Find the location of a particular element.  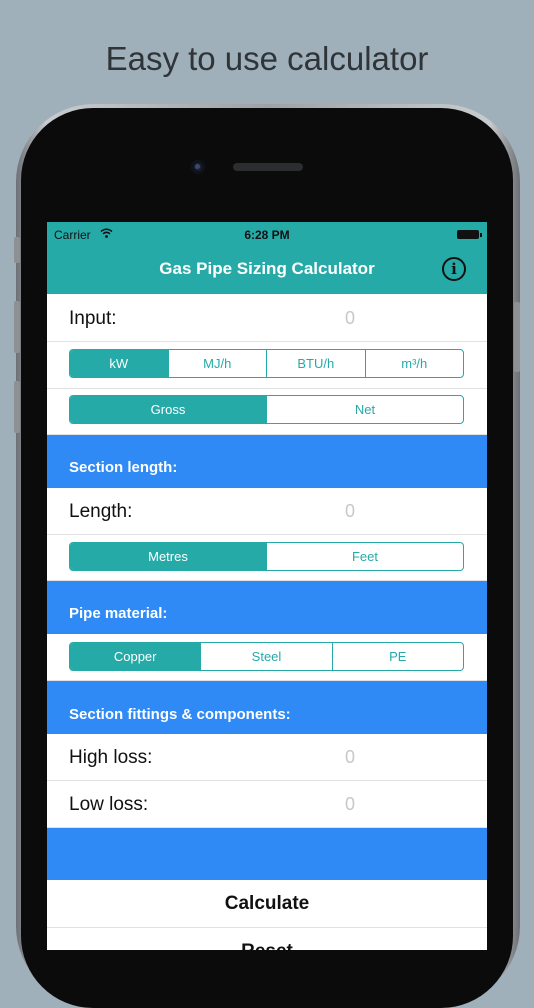

segment-feet: Feet is located at coordinates (364, 556).